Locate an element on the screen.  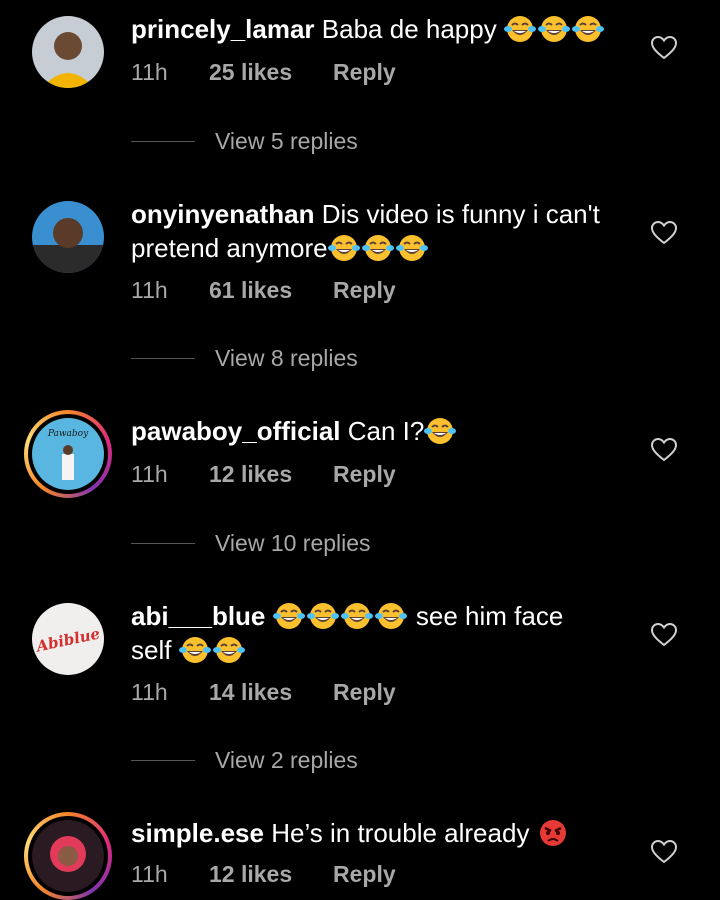
avatar-story-ring is located at coordinates (68, 856).